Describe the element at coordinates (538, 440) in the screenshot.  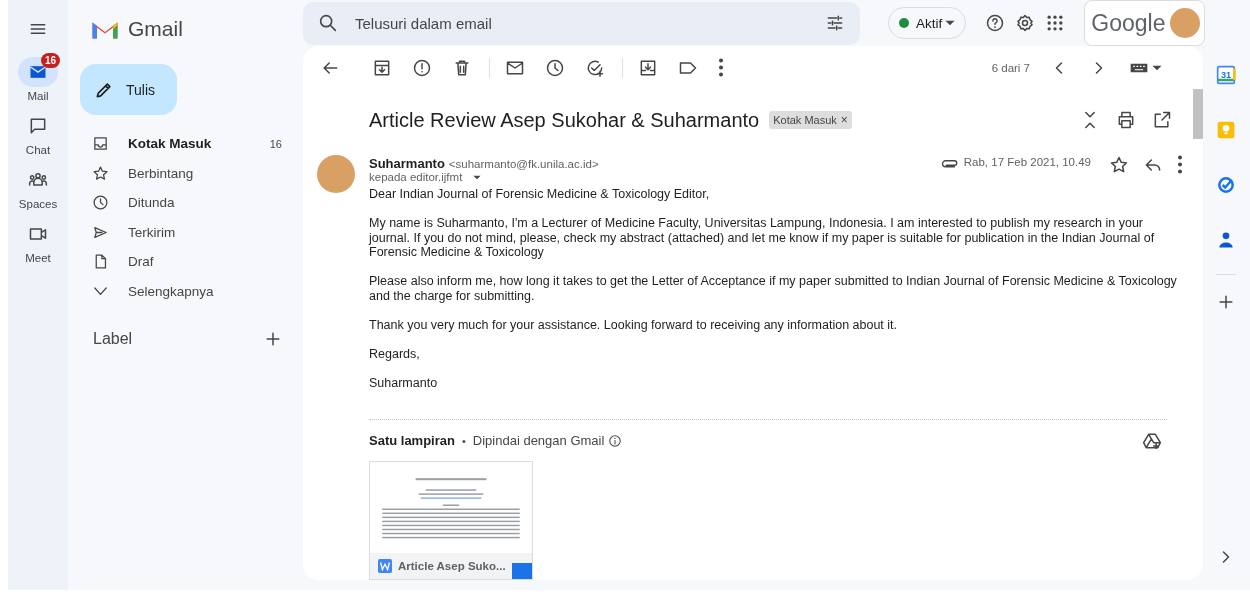
I see `scan-note: Dipindai dengan Gmail` at that location.